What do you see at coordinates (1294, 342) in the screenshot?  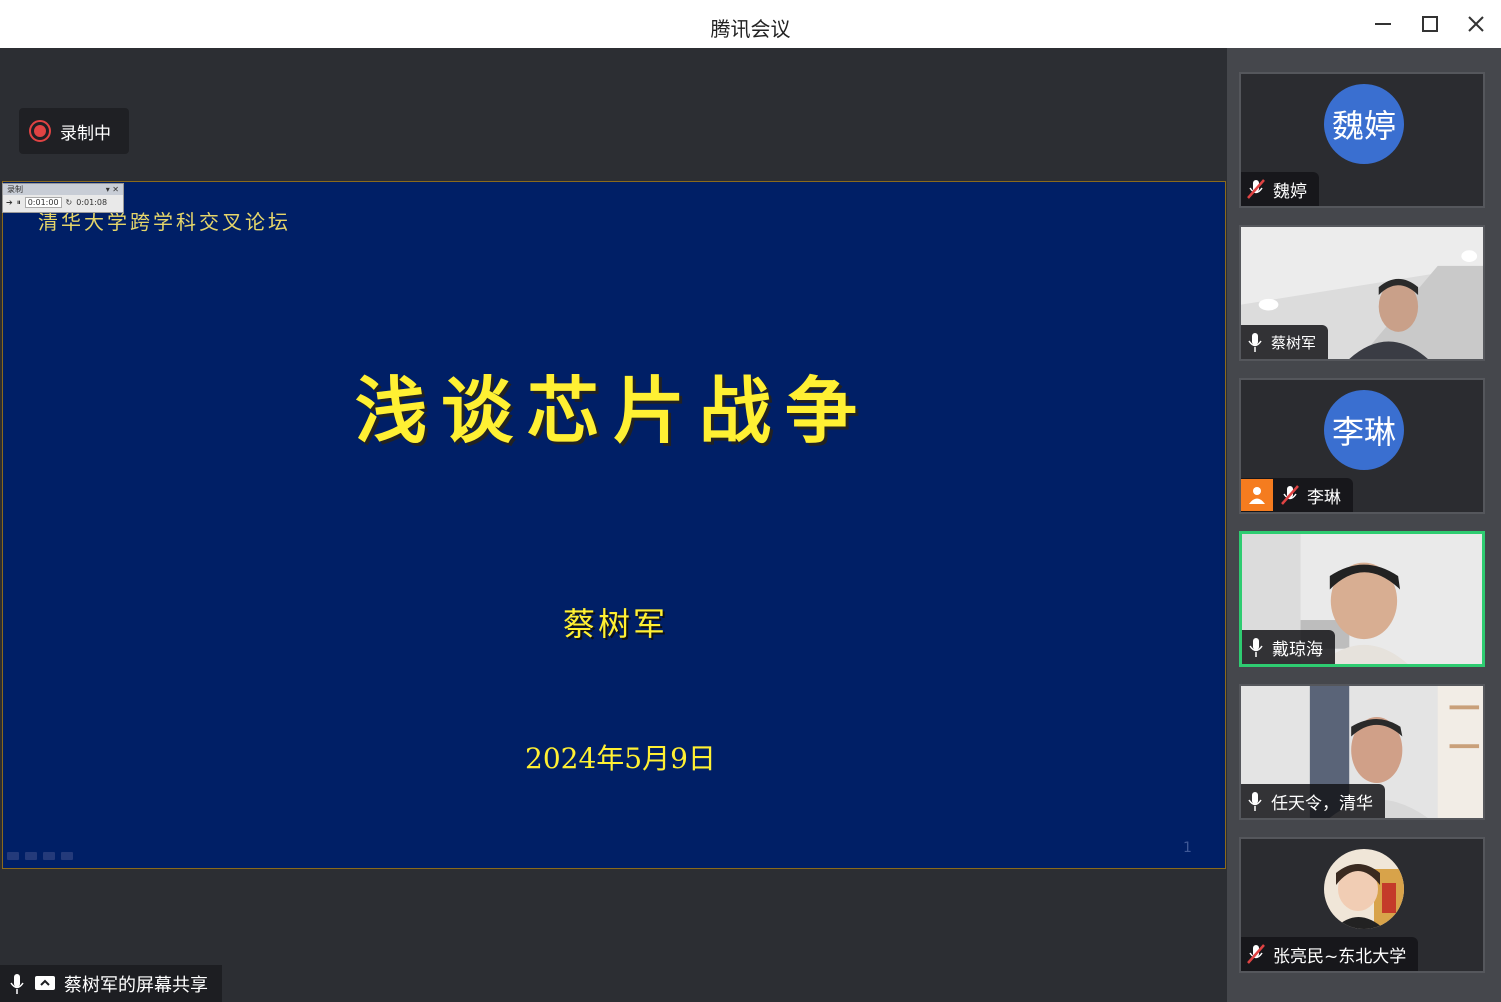 I see `participant-name: 蔡树军` at bounding box center [1294, 342].